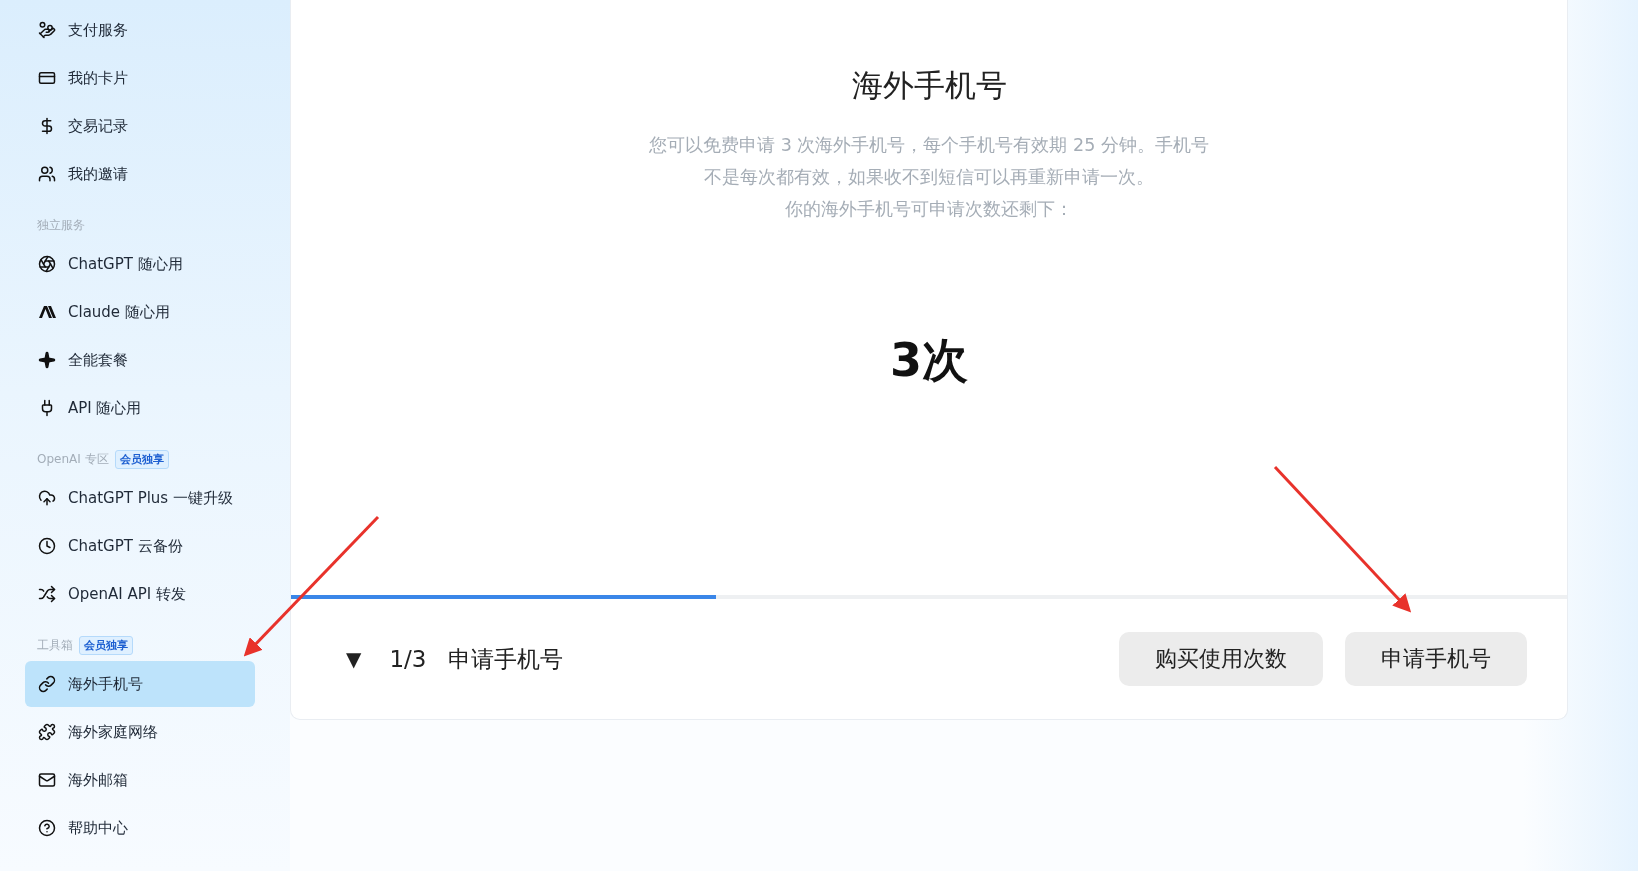  Describe the element at coordinates (140, 360) in the screenshot. I see `sidebar-item: 全能套餐` at that location.